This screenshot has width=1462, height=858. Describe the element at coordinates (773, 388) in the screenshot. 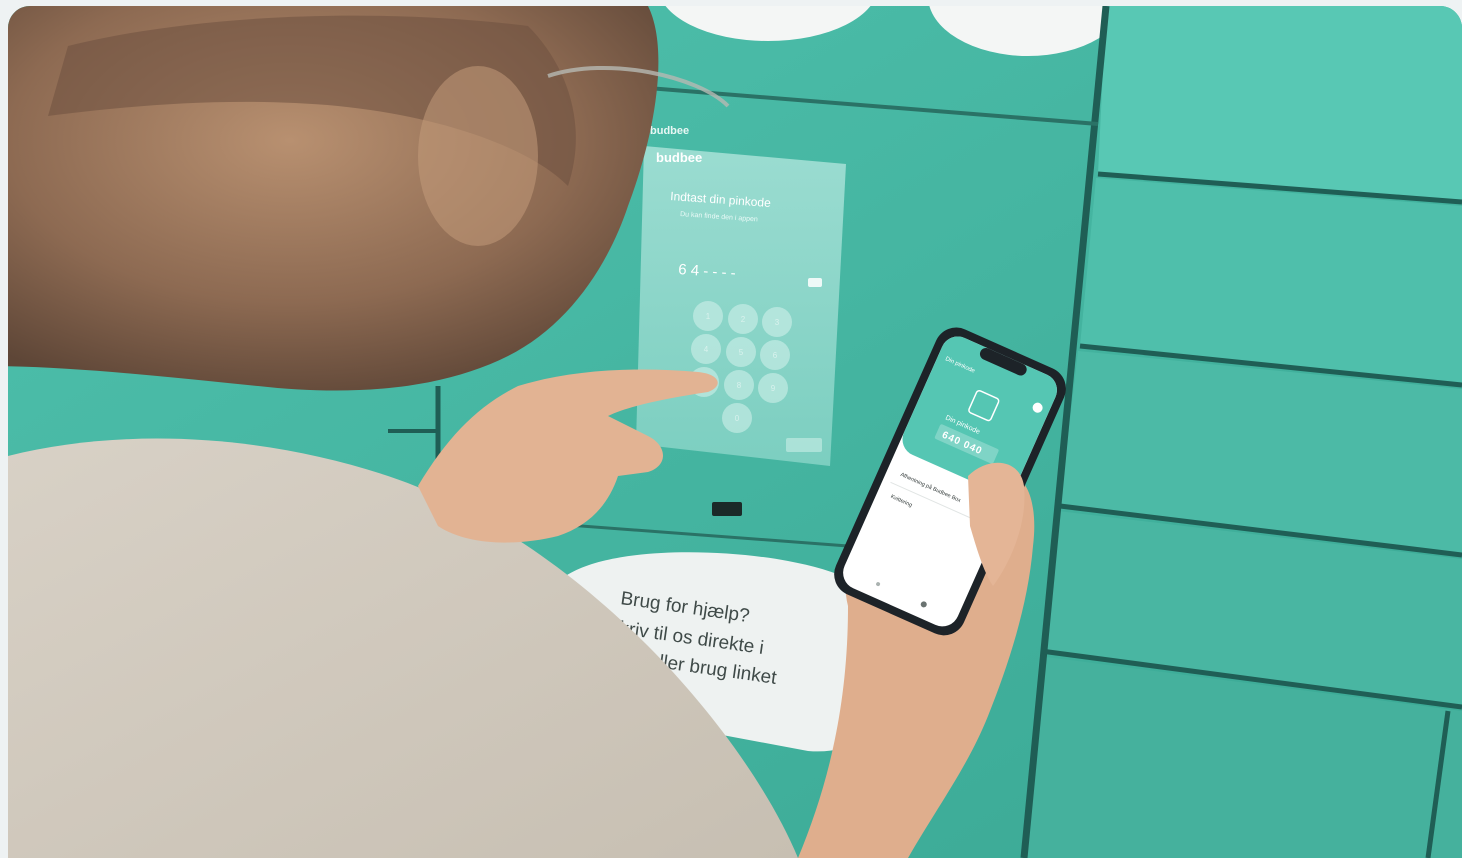

I see `keypad-key-label: 9` at that location.